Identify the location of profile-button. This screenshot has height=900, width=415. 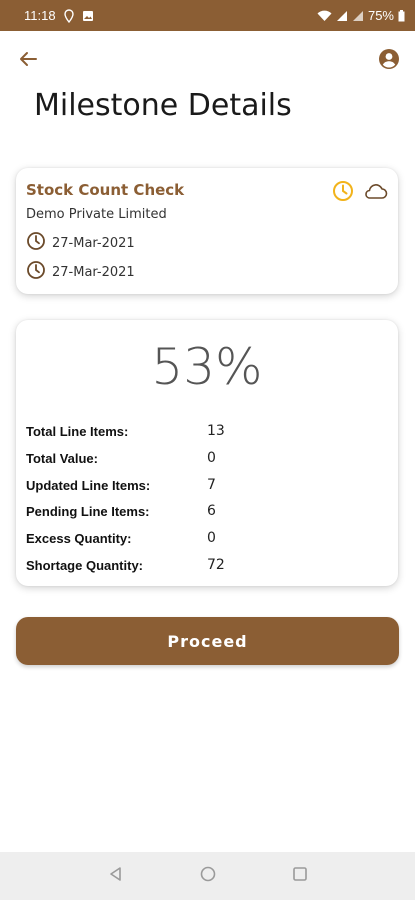
(389, 61).